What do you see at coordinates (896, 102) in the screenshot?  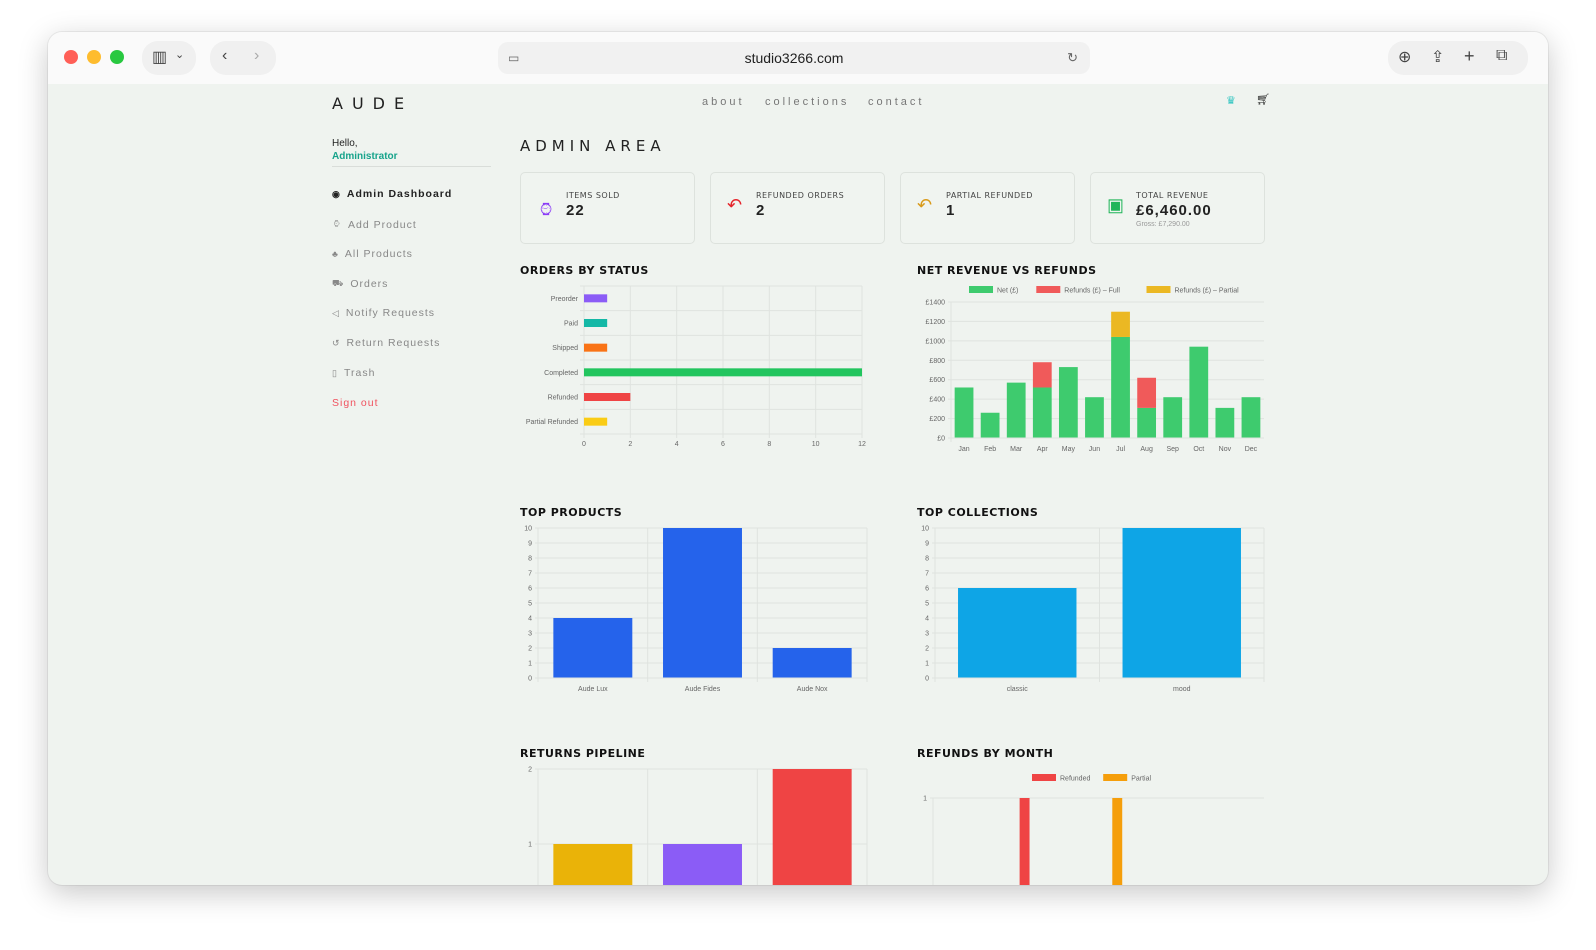 I see `nav-contact: contact` at bounding box center [896, 102].